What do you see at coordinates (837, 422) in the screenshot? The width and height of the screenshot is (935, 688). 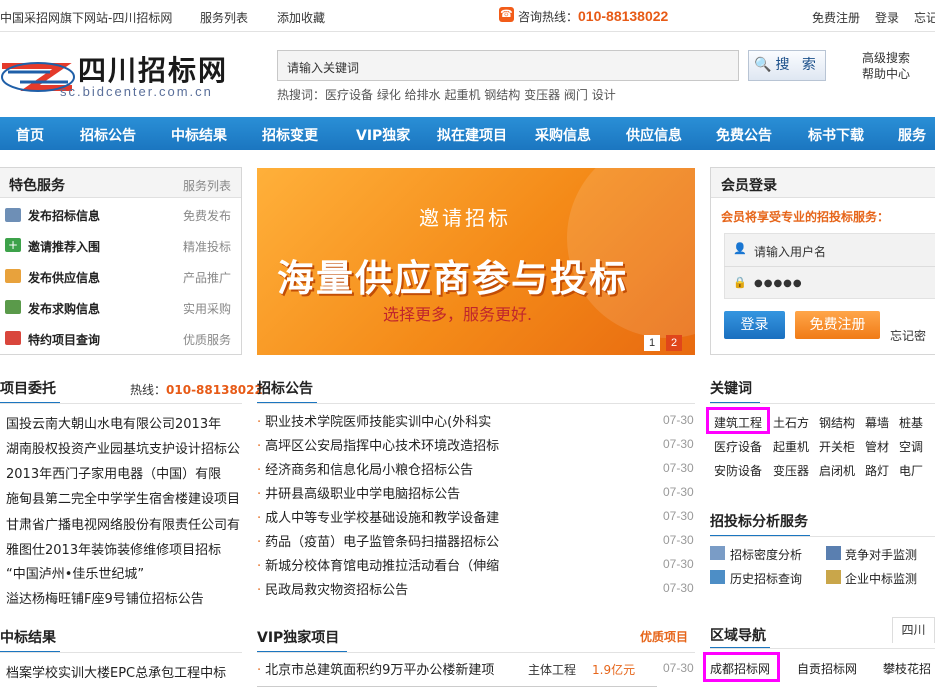 I see `keyword-link: 钢结构` at bounding box center [837, 422].